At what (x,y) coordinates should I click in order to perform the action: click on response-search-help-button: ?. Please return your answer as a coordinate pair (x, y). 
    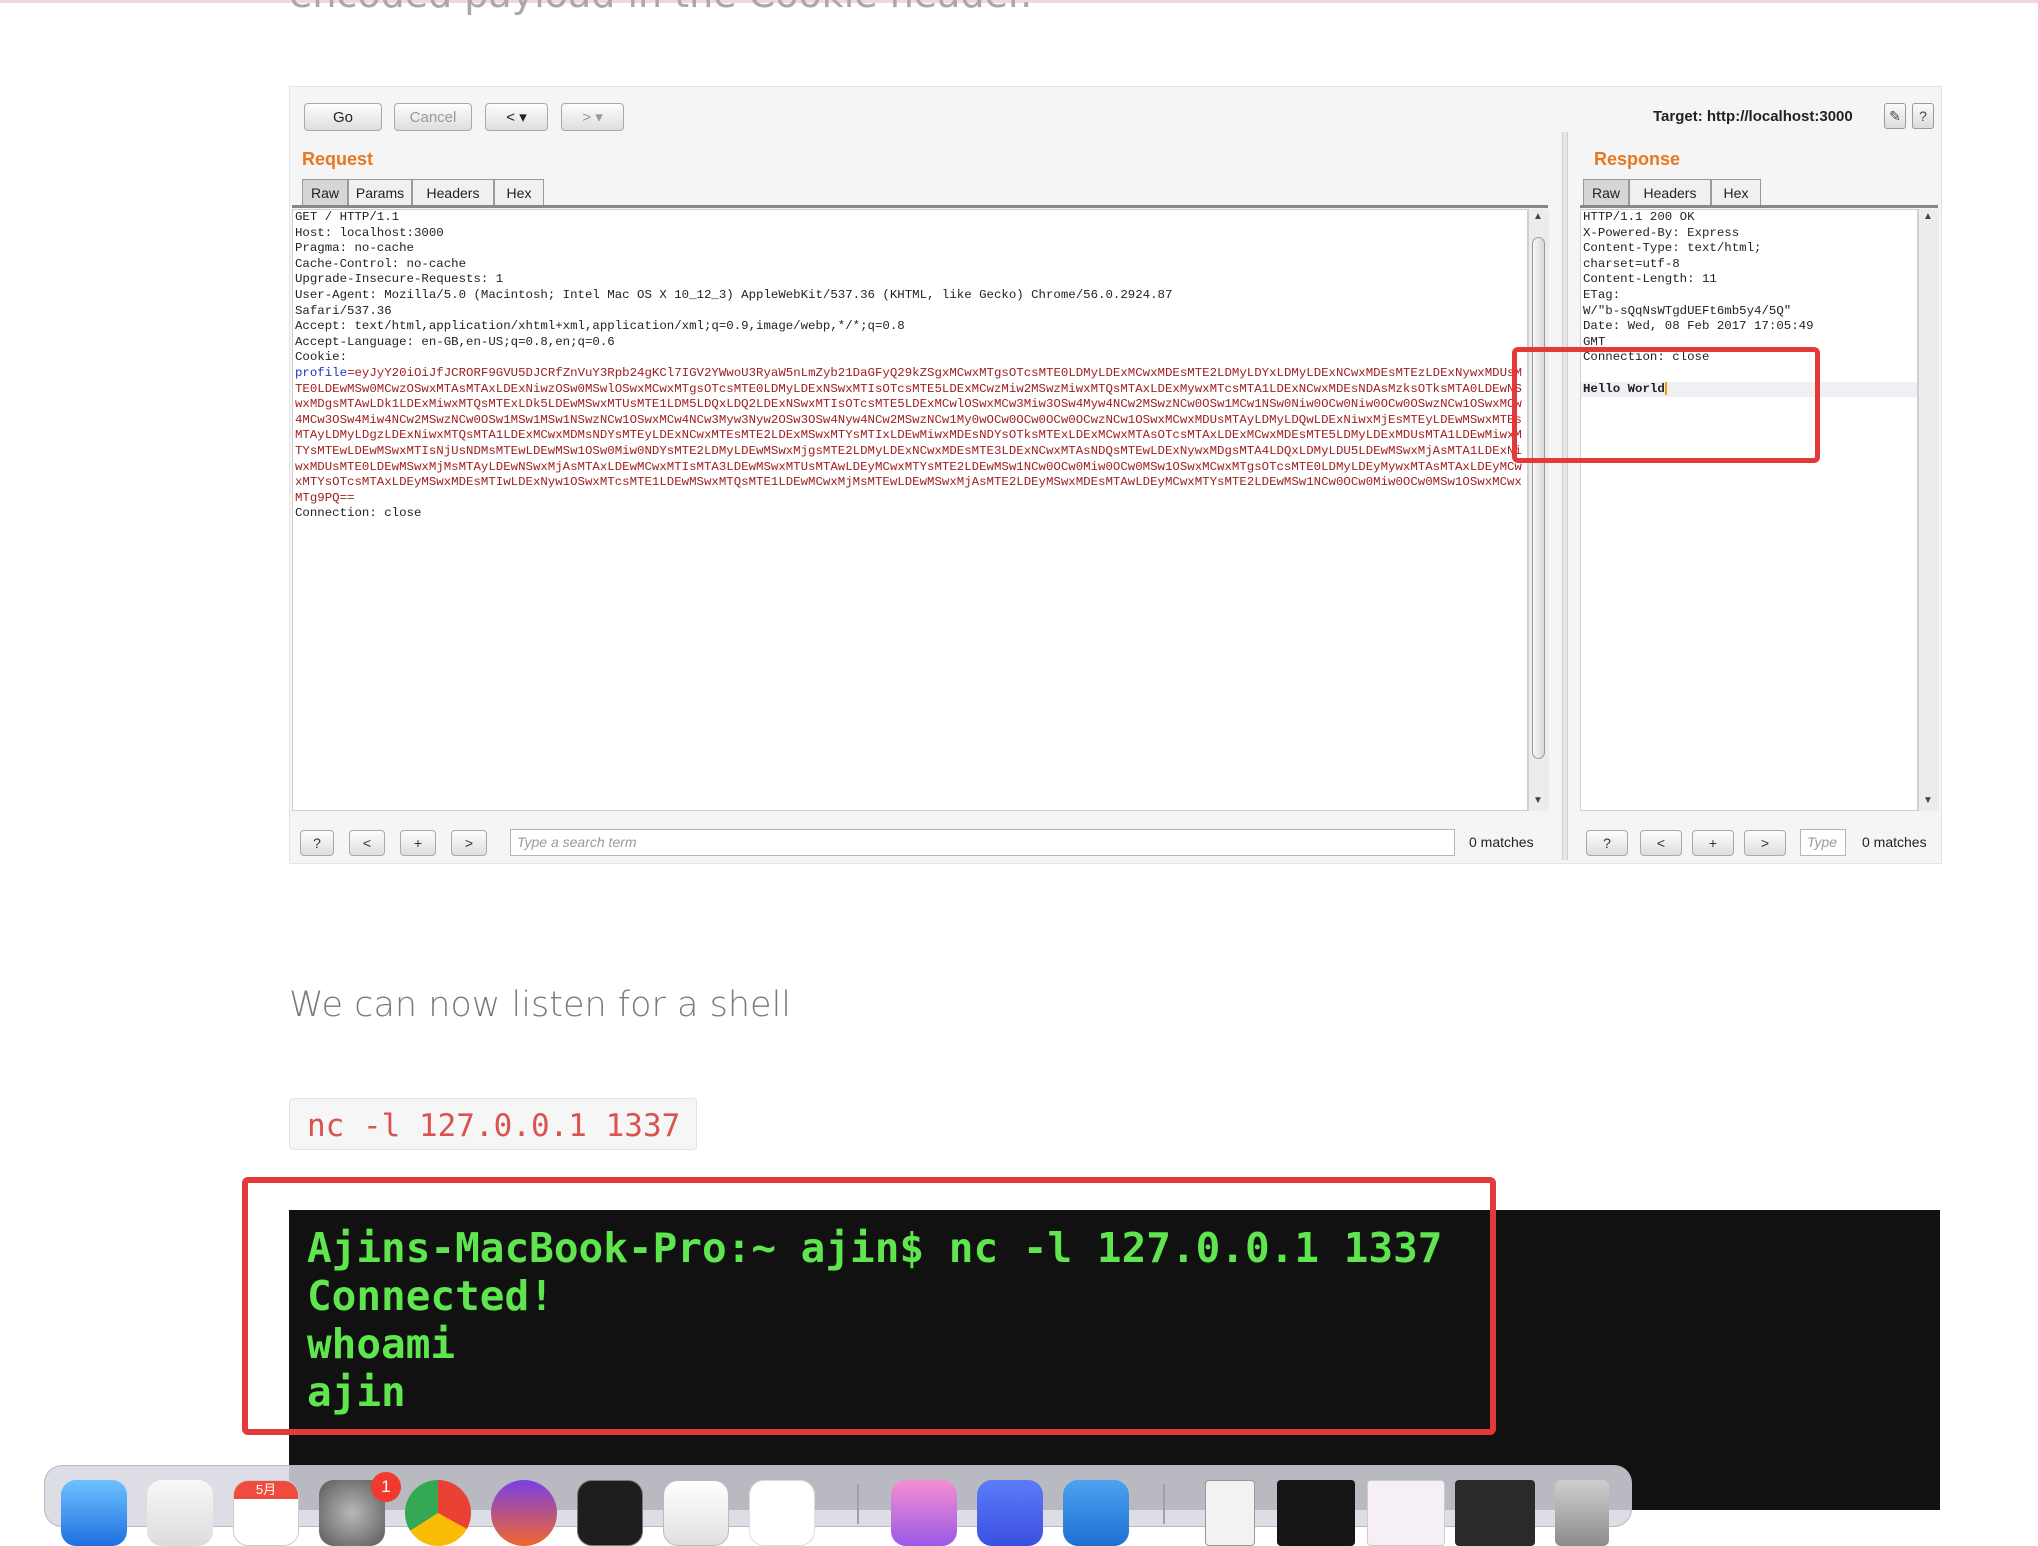
    Looking at the image, I should click on (1607, 843).